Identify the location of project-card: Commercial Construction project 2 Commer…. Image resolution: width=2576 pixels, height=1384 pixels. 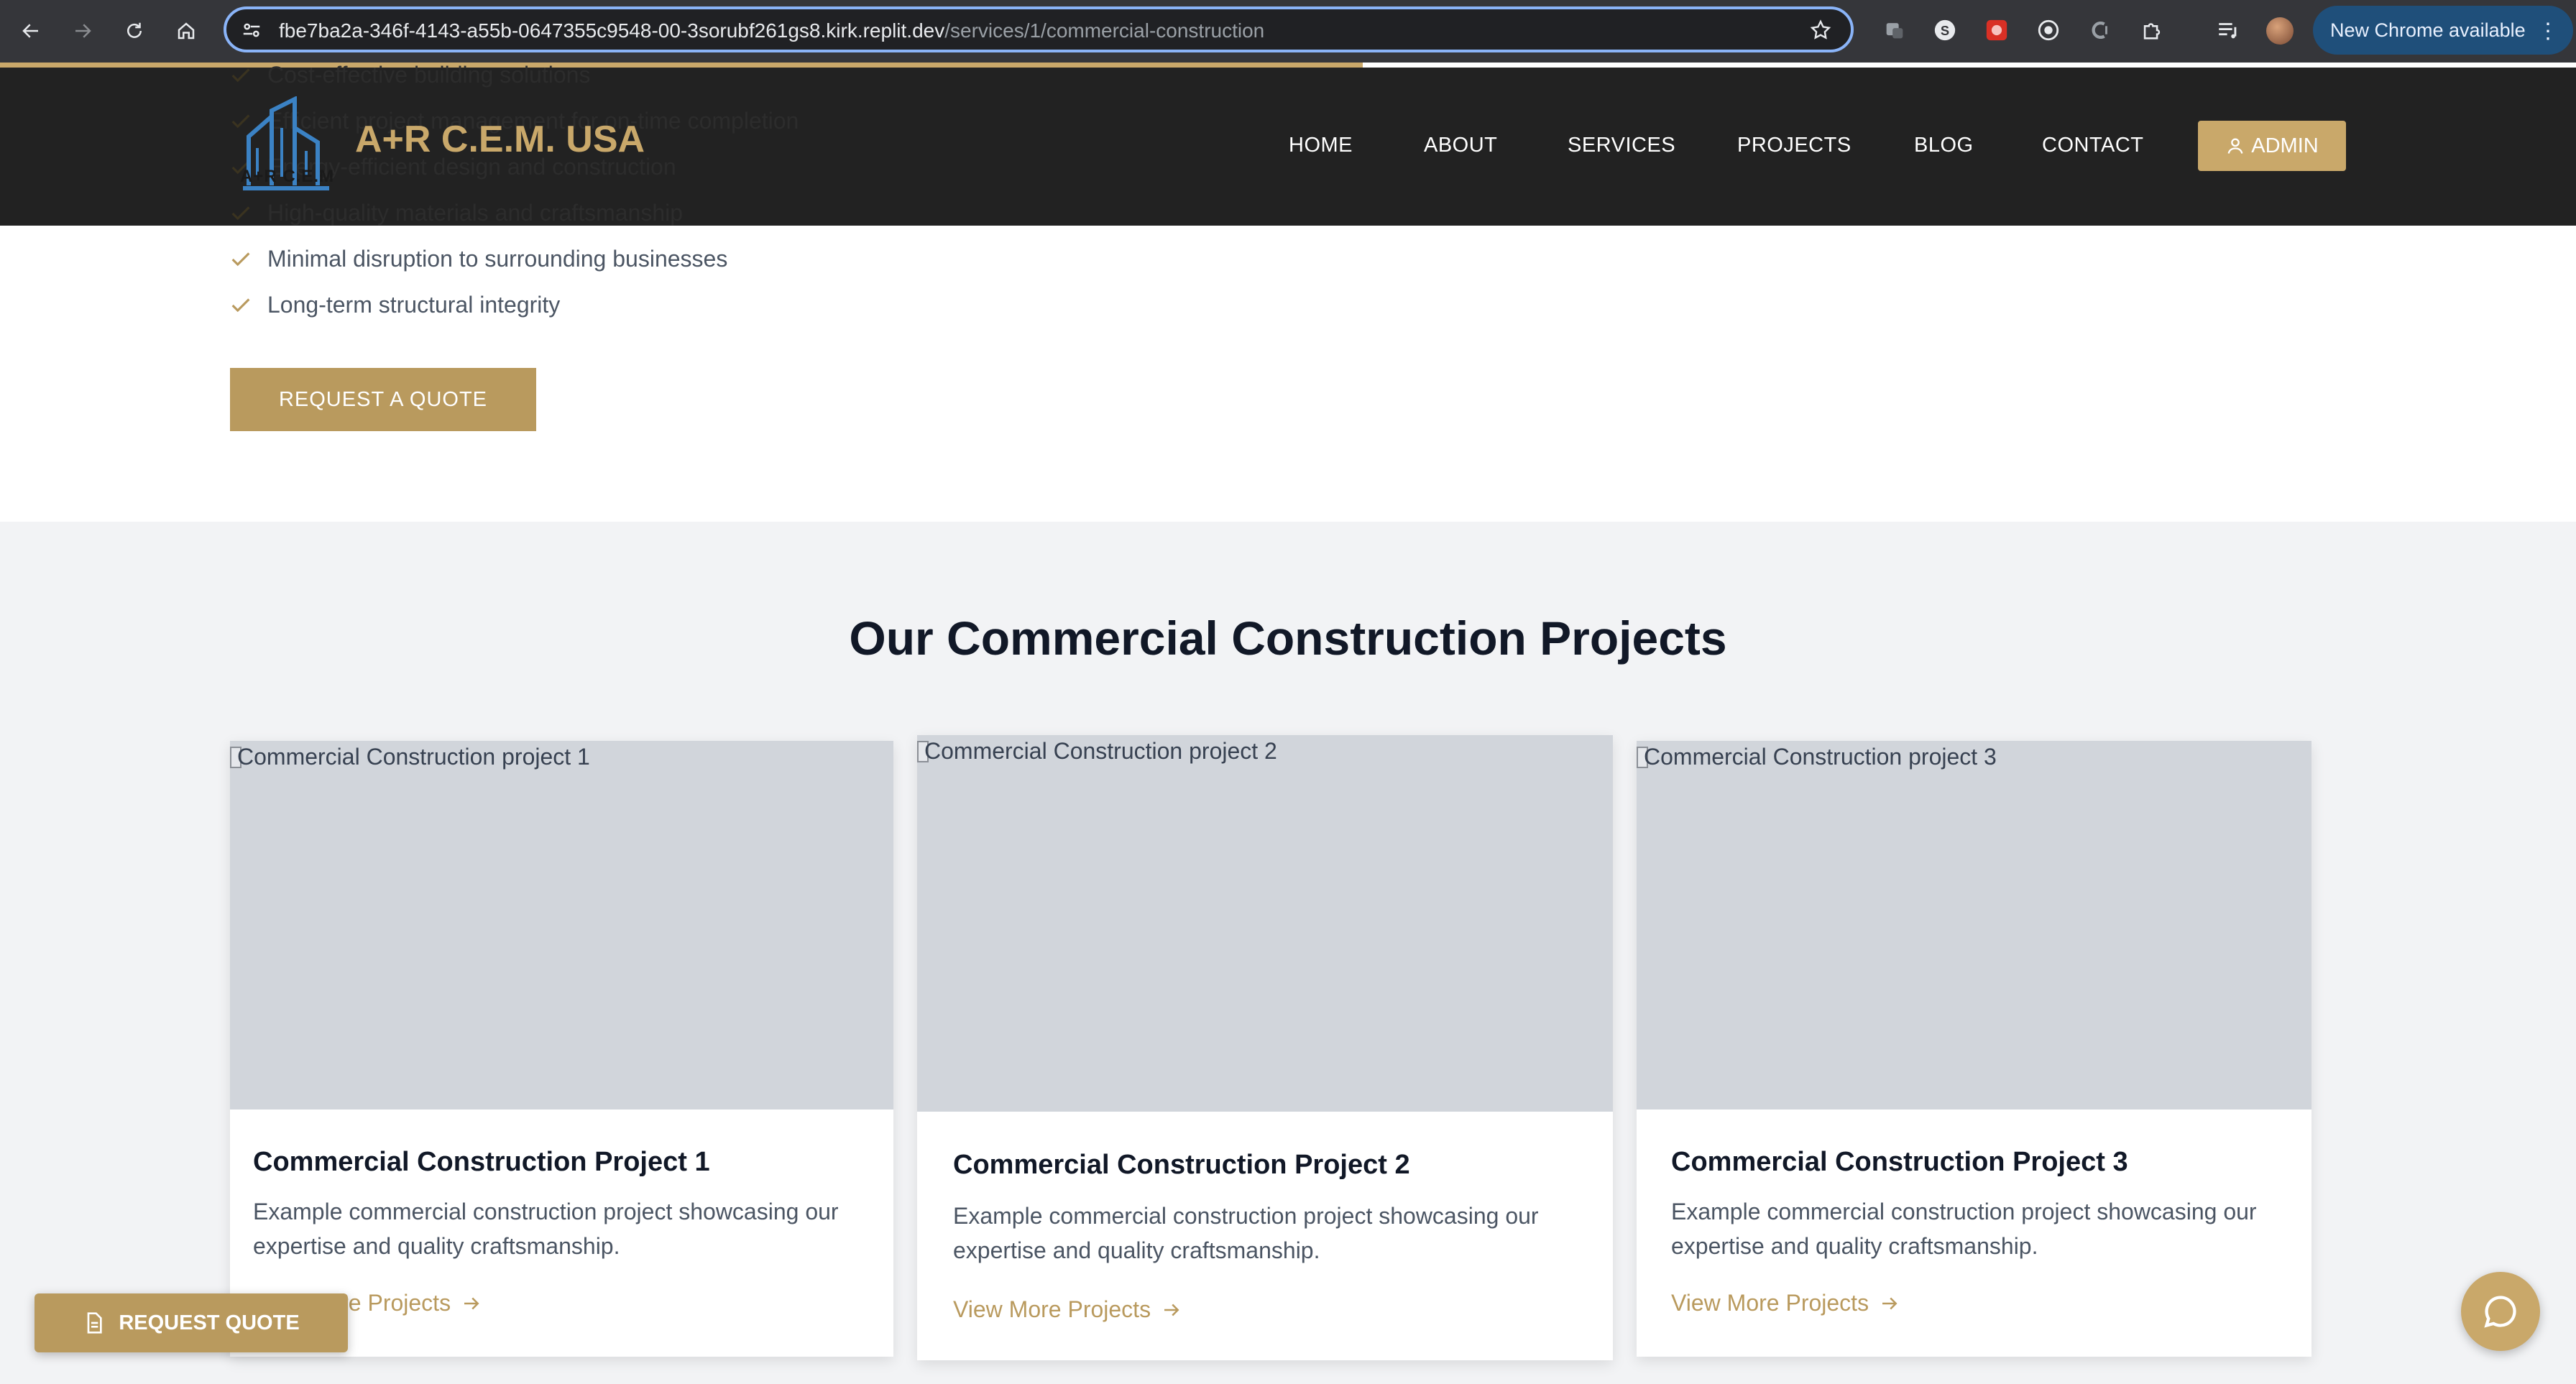
(1265, 1047).